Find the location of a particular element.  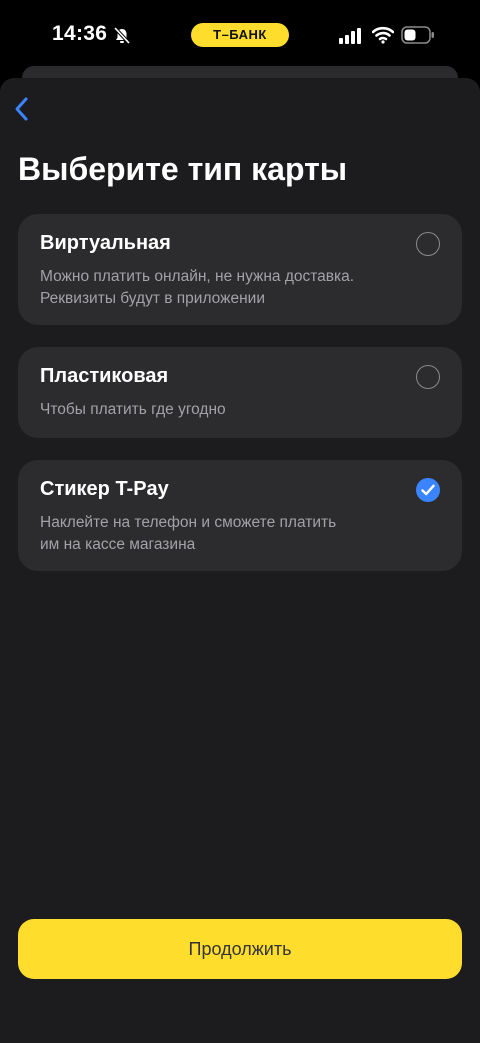

bell-muted-icon is located at coordinates (122, 36).